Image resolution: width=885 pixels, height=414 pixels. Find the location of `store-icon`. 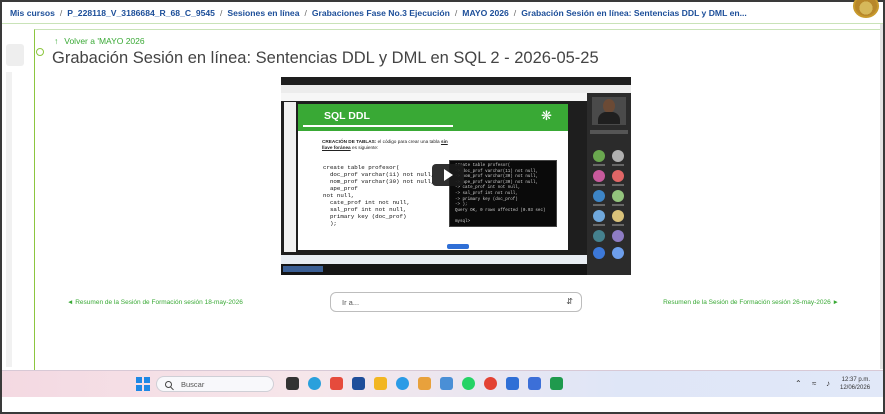

store-icon is located at coordinates (358, 383).